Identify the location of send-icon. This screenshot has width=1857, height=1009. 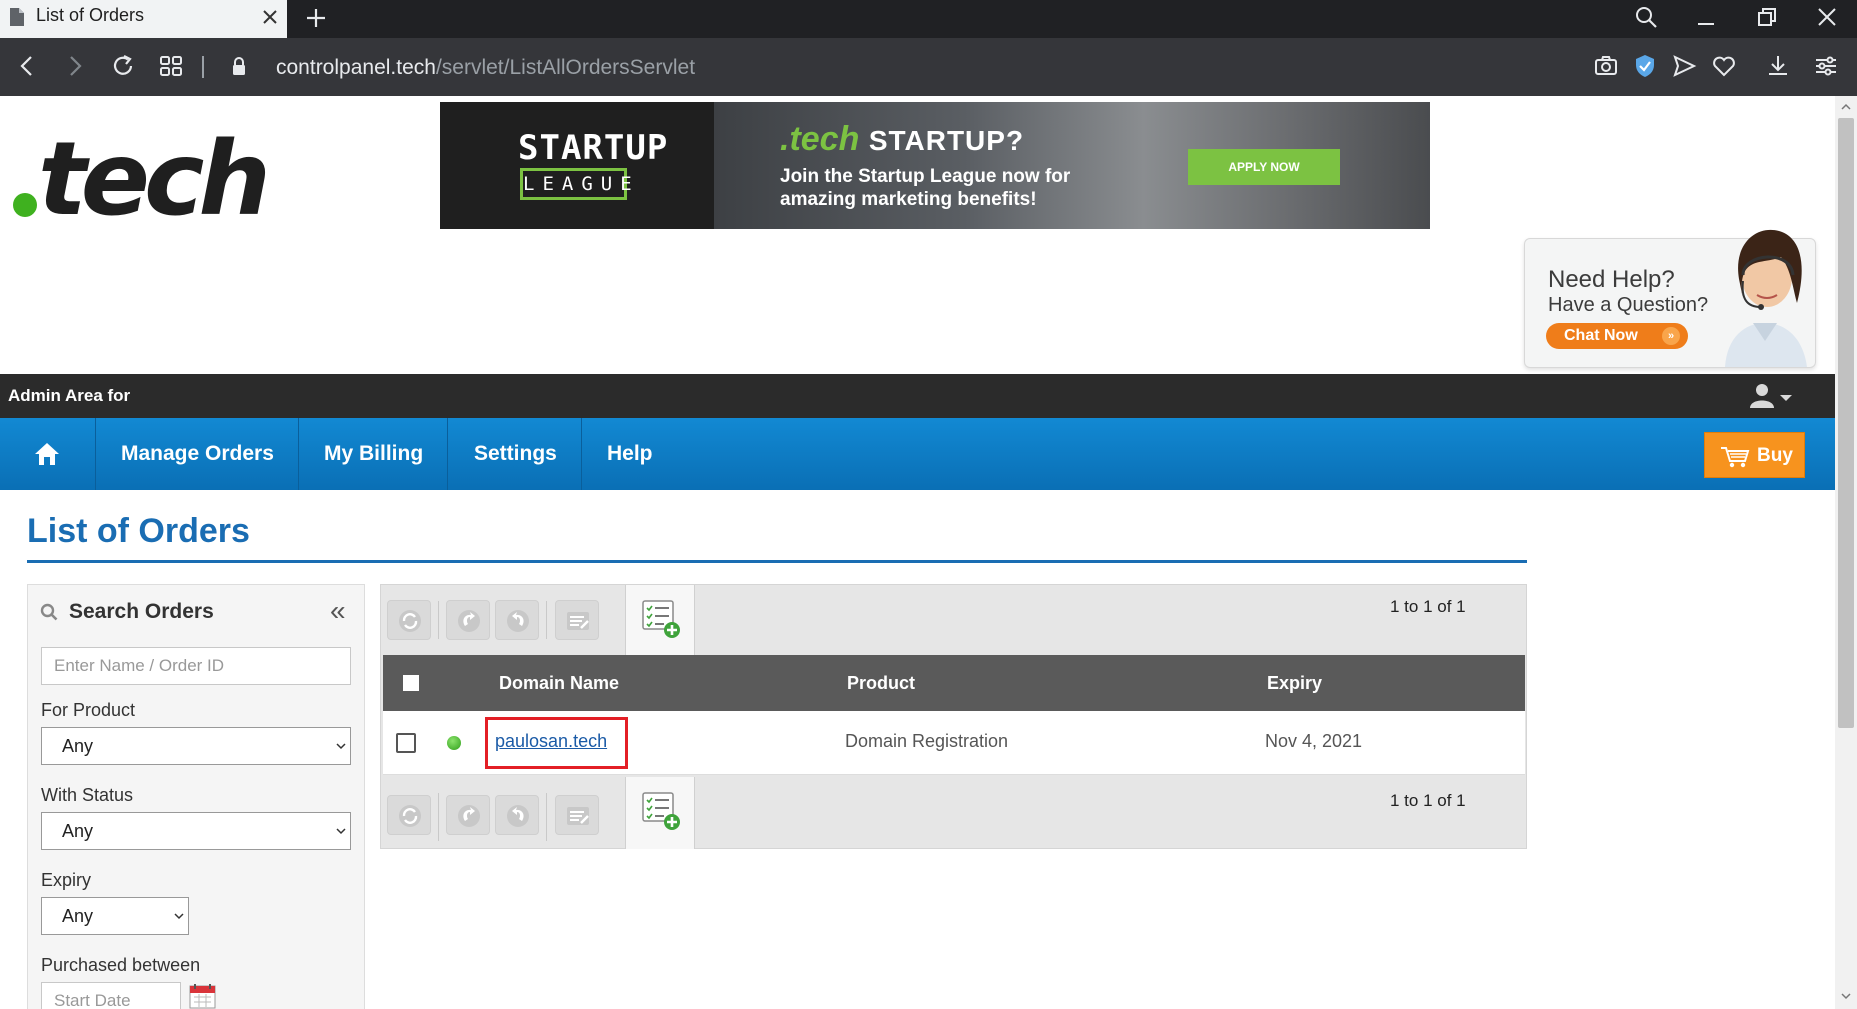
(1684, 66).